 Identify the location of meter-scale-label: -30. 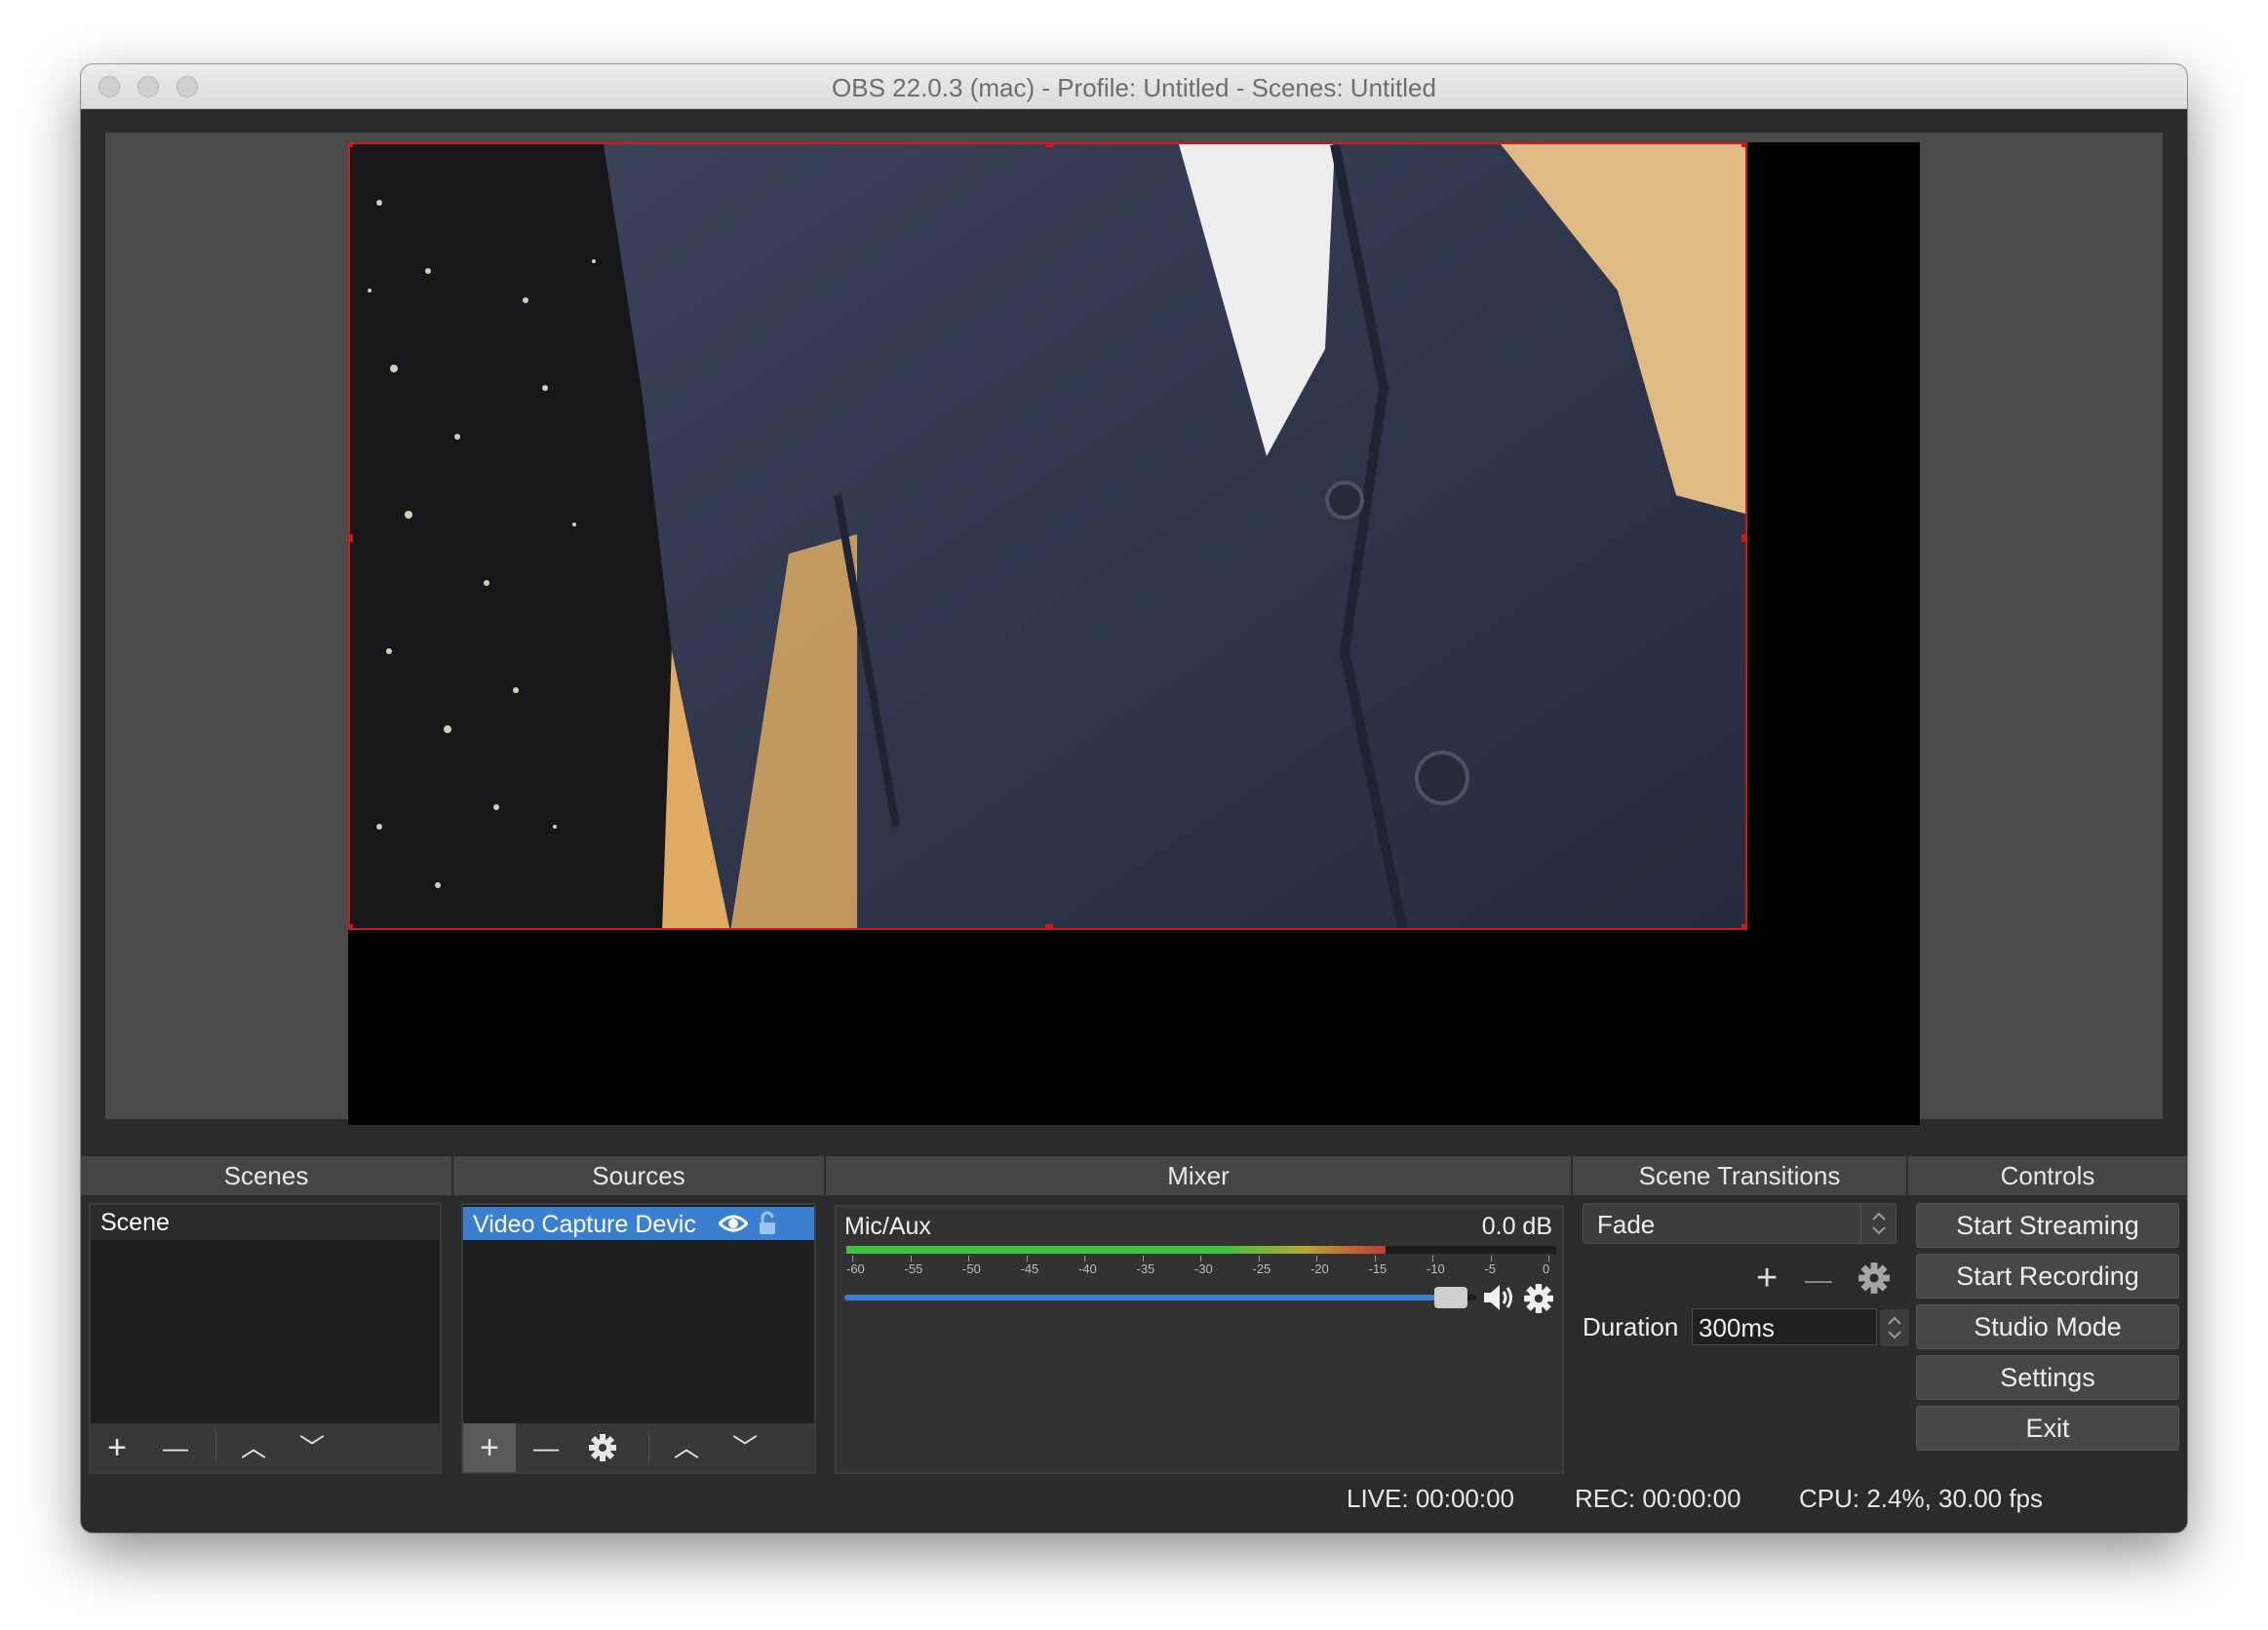
(1204, 1268).